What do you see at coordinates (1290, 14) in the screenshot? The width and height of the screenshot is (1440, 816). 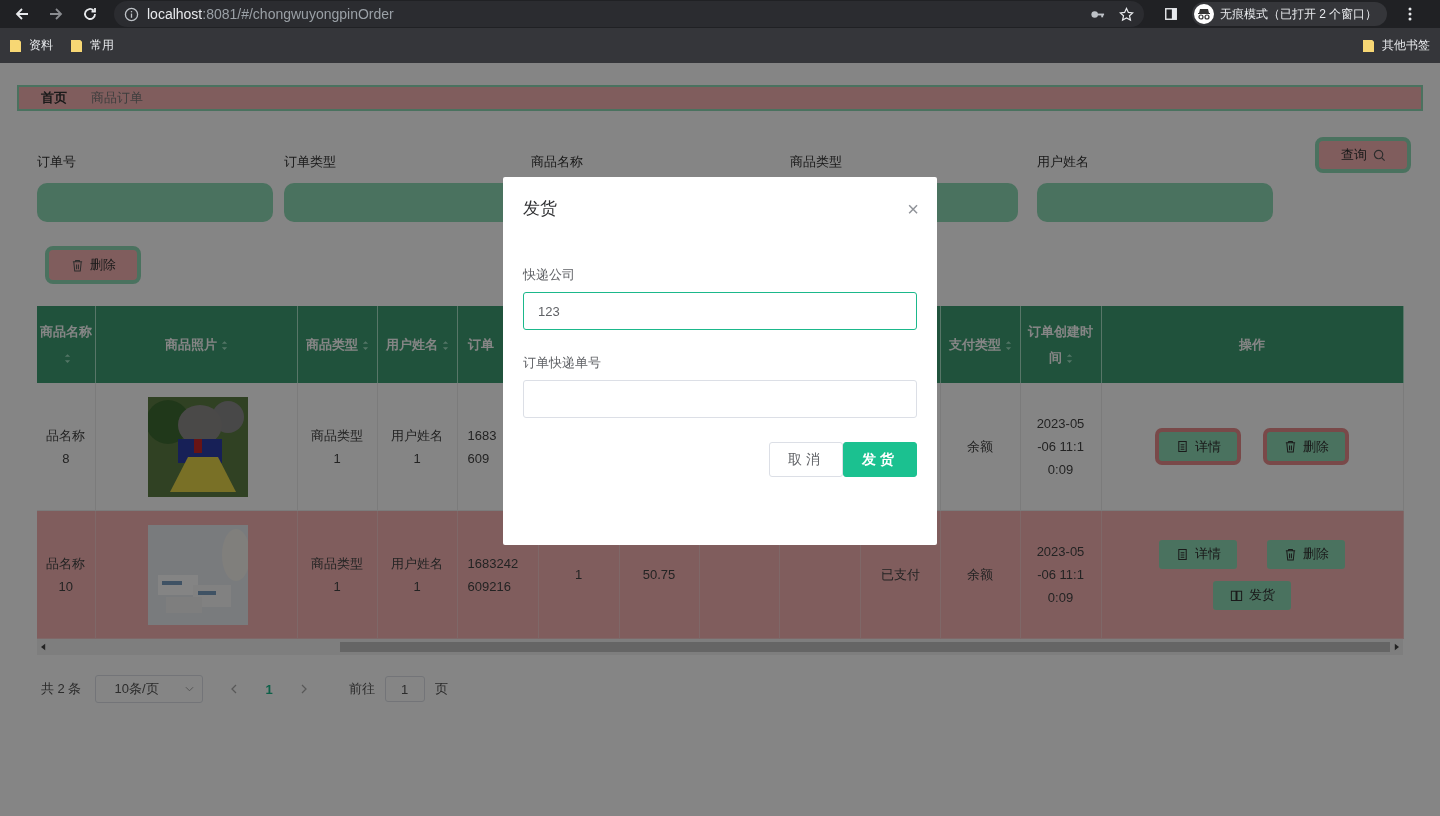 I see `incognito-chip: 无痕模式（已打开 2 个窗口）` at bounding box center [1290, 14].